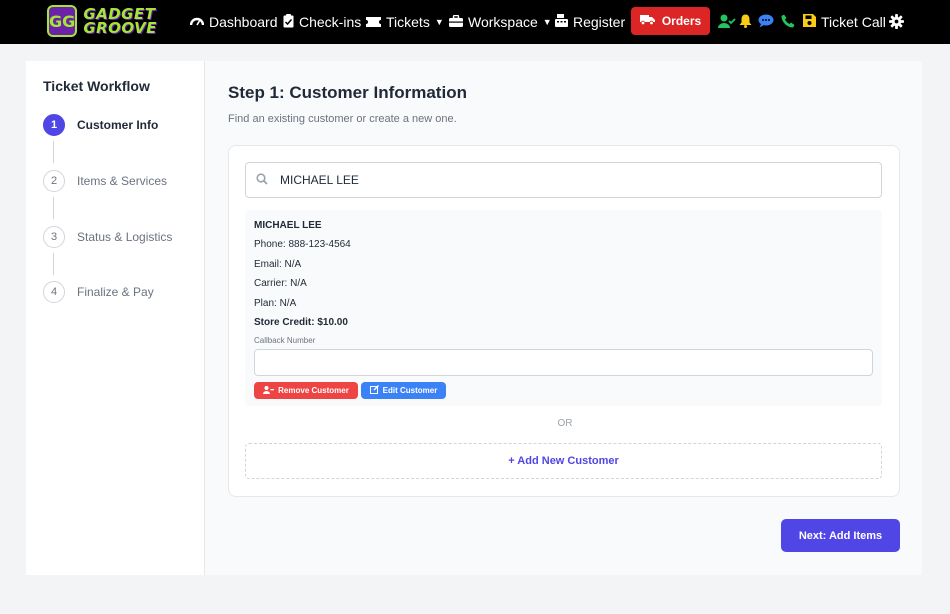 This screenshot has width=950, height=614. What do you see at coordinates (285, 340) in the screenshot?
I see `callback-number-label: Callback Number` at bounding box center [285, 340].